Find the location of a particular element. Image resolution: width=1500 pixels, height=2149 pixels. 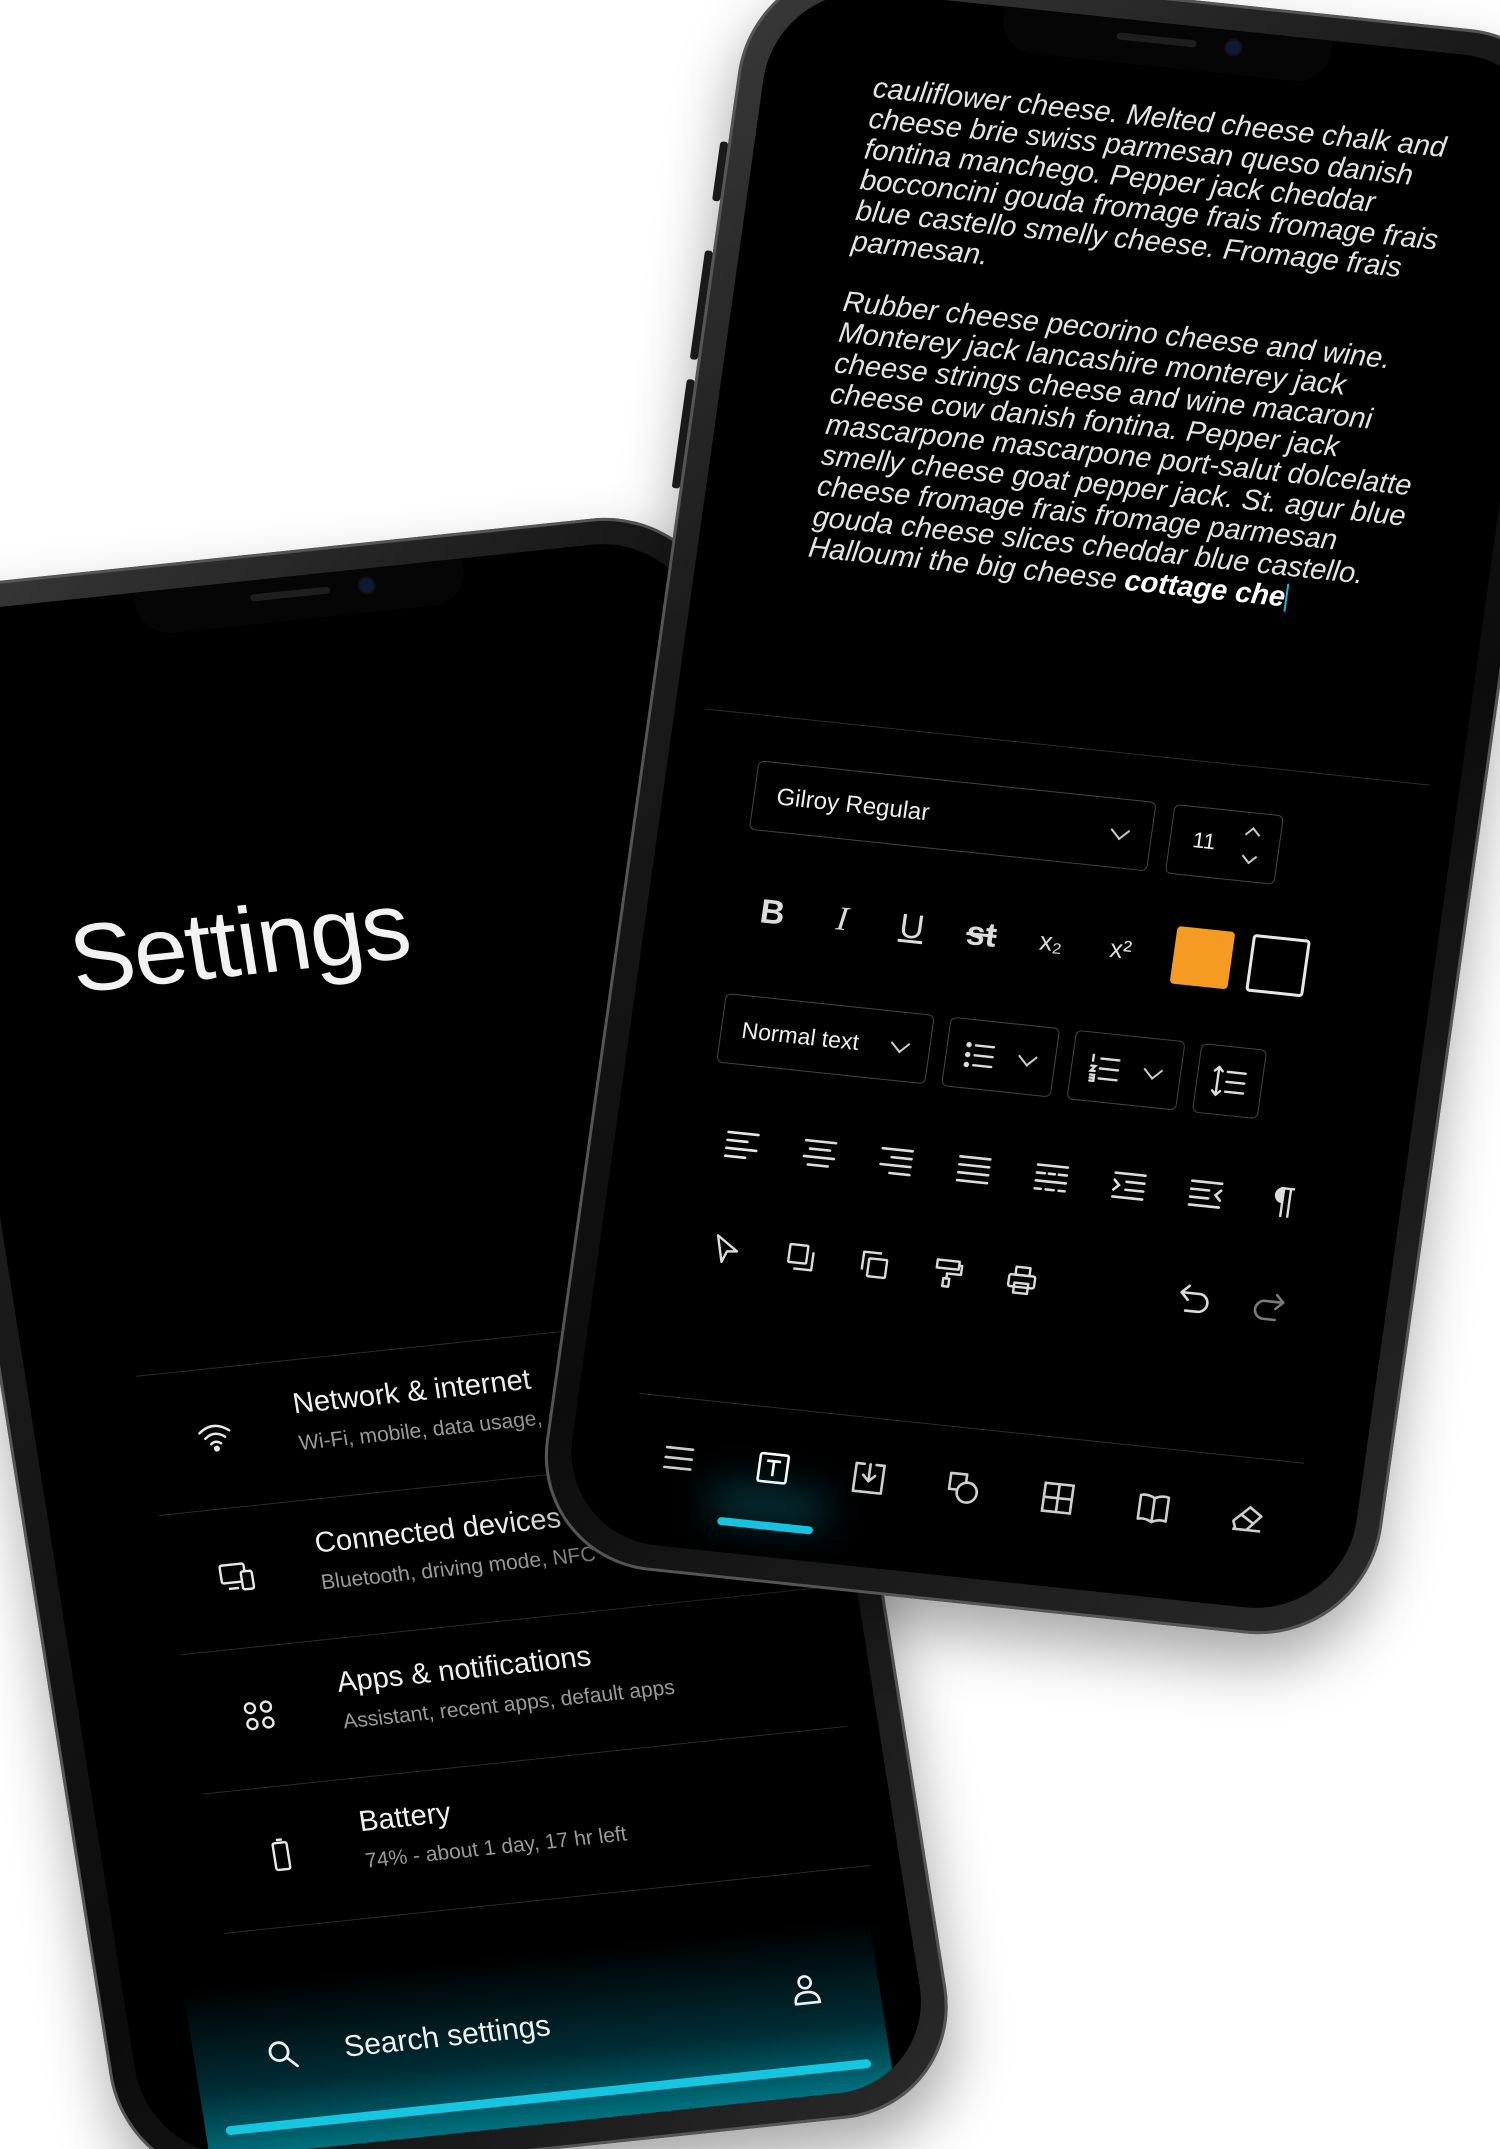

paint-roller-icon is located at coordinates (949, 1273).